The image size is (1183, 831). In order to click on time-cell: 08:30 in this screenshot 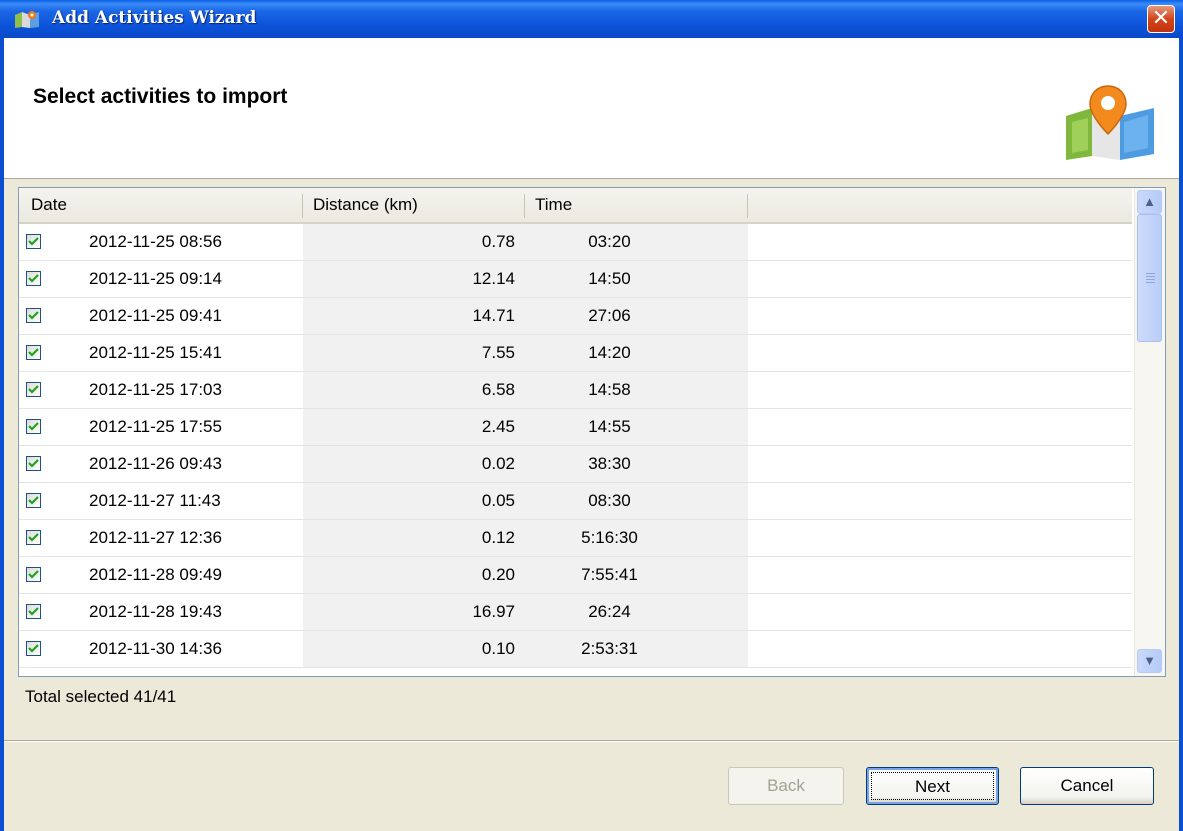, I will do `click(636, 501)`.